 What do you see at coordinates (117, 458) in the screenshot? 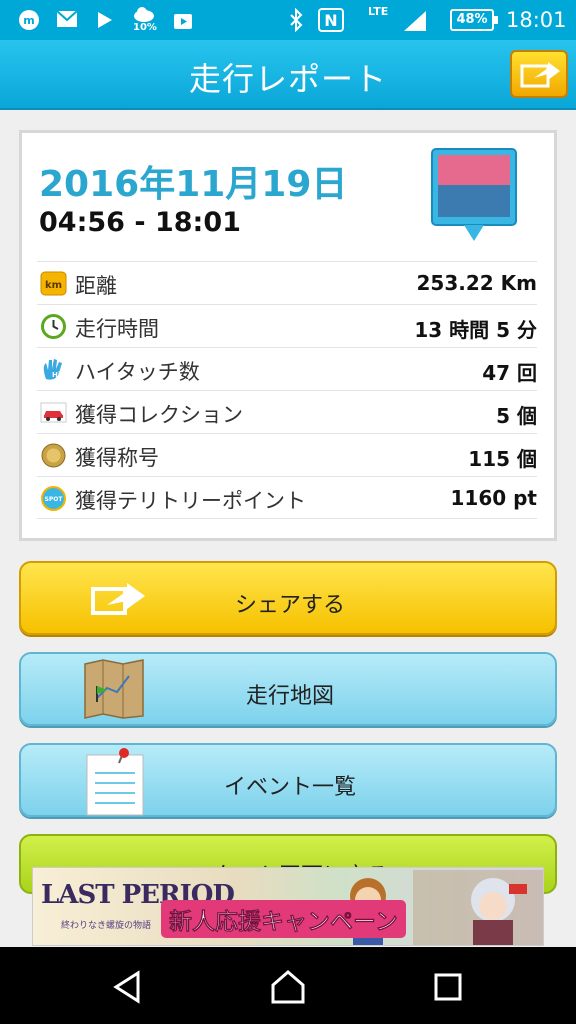
I see `report-row-label: 獲得称号` at bounding box center [117, 458].